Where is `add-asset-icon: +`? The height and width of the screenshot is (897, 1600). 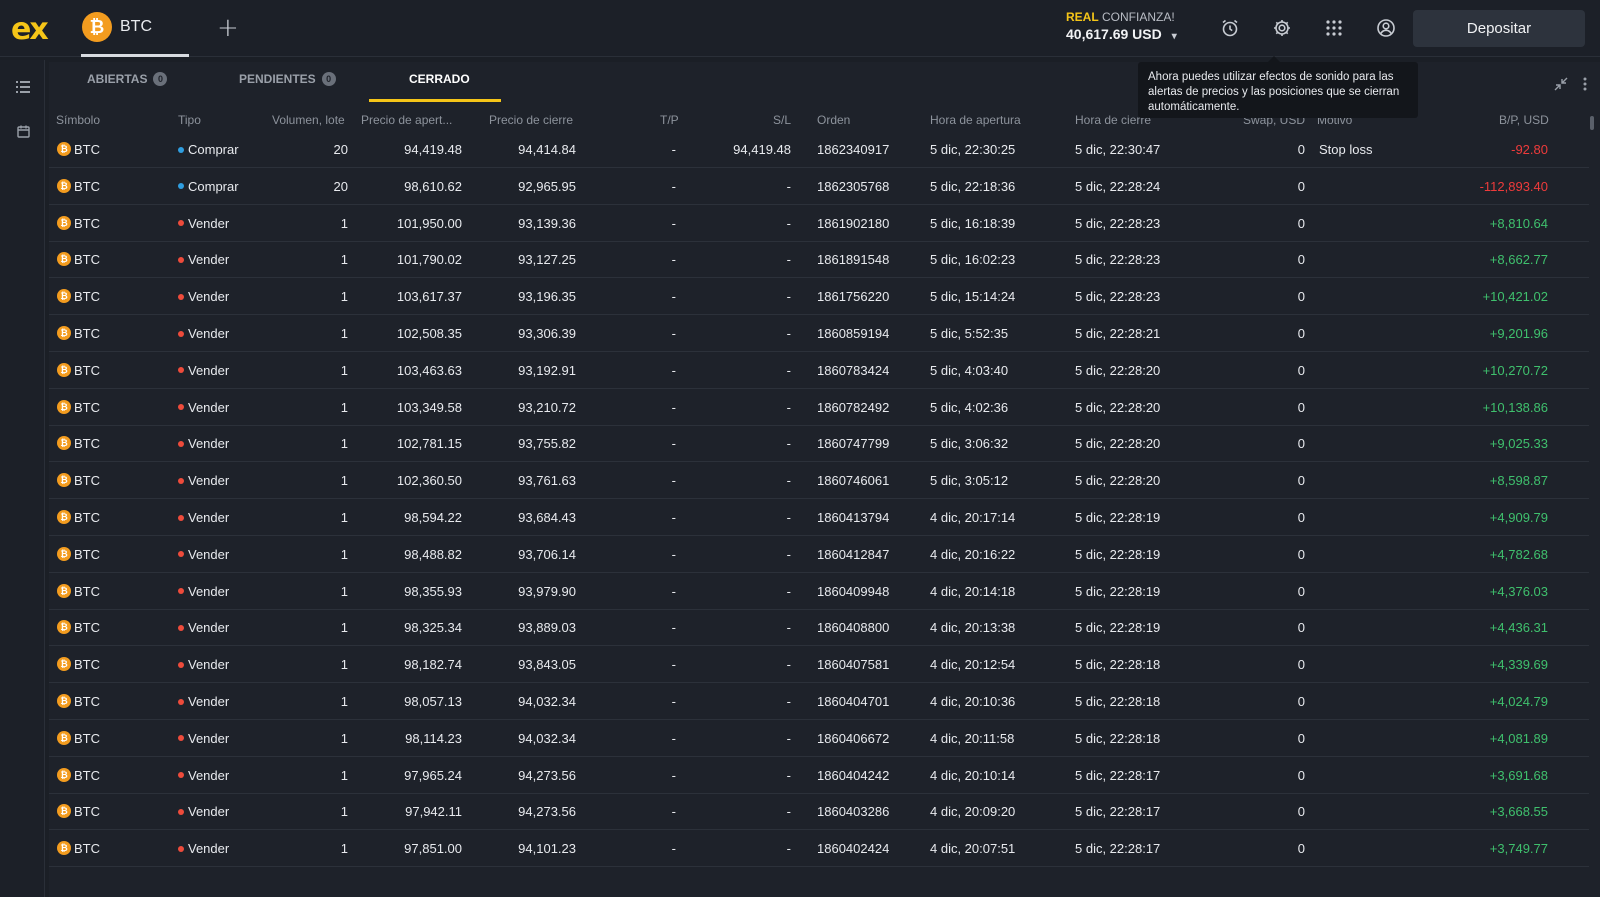
add-asset-icon: + is located at coordinates (228, 28).